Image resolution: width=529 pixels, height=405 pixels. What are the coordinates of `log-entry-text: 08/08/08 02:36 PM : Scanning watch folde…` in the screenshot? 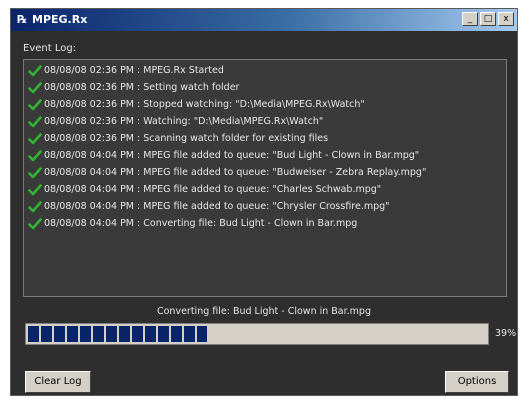 It's located at (186, 138).